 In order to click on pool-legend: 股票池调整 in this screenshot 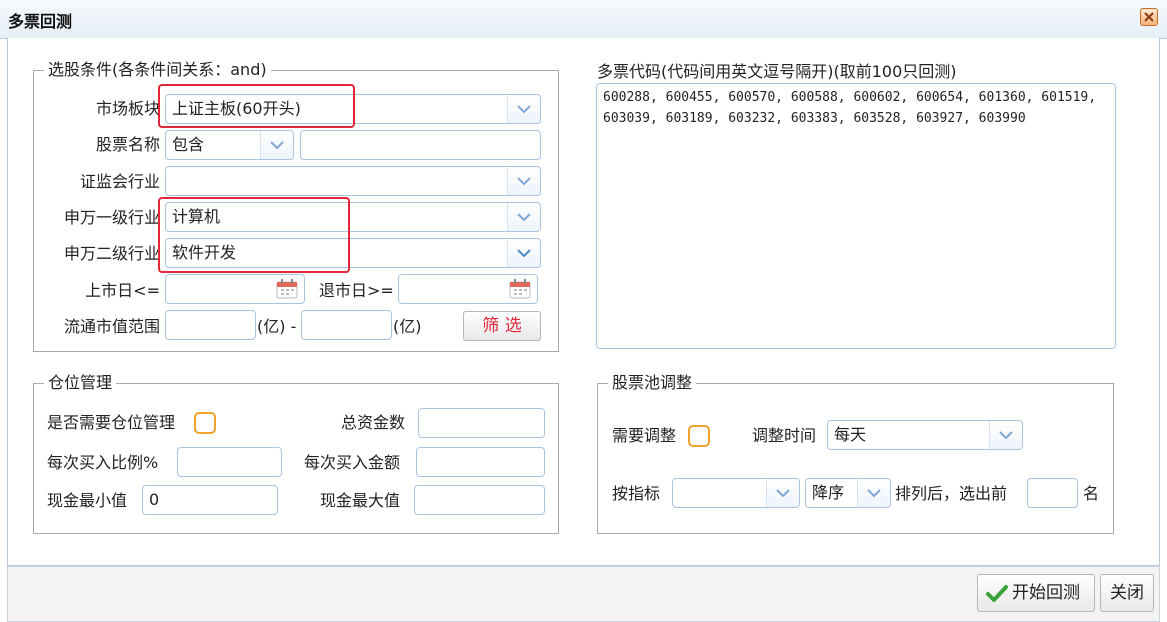, I will do `click(652, 382)`.